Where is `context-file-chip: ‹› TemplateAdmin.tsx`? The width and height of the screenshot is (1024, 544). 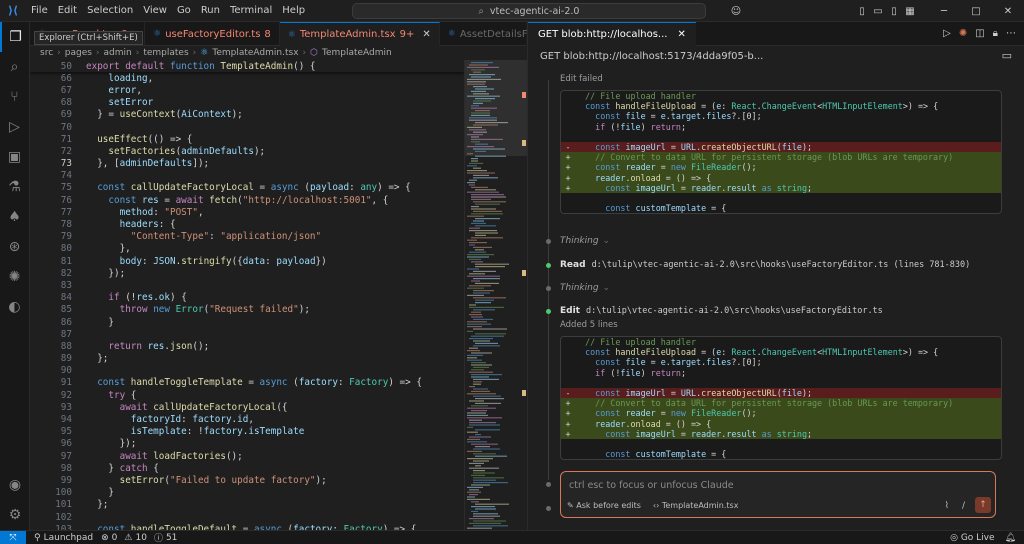 context-file-chip: ‹› TemplateAdmin.tsx is located at coordinates (696, 505).